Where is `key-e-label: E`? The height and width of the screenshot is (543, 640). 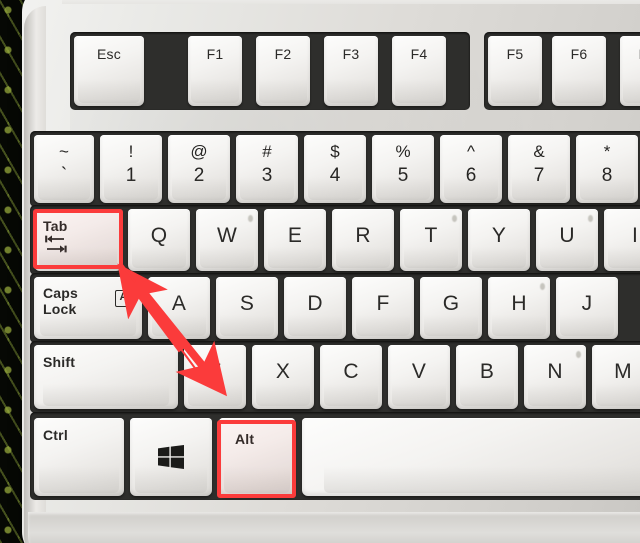
key-e-label: E is located at coordinates (295, 235).